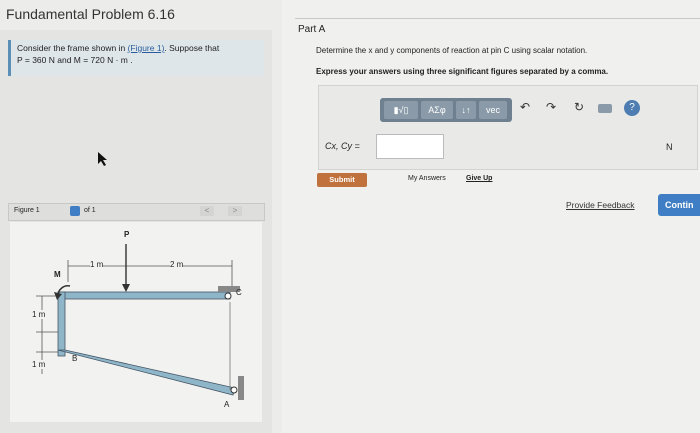  Describe the element at coordinates (479, 178) in the screenshot. I see `give-up-link: Give Up` at that location.